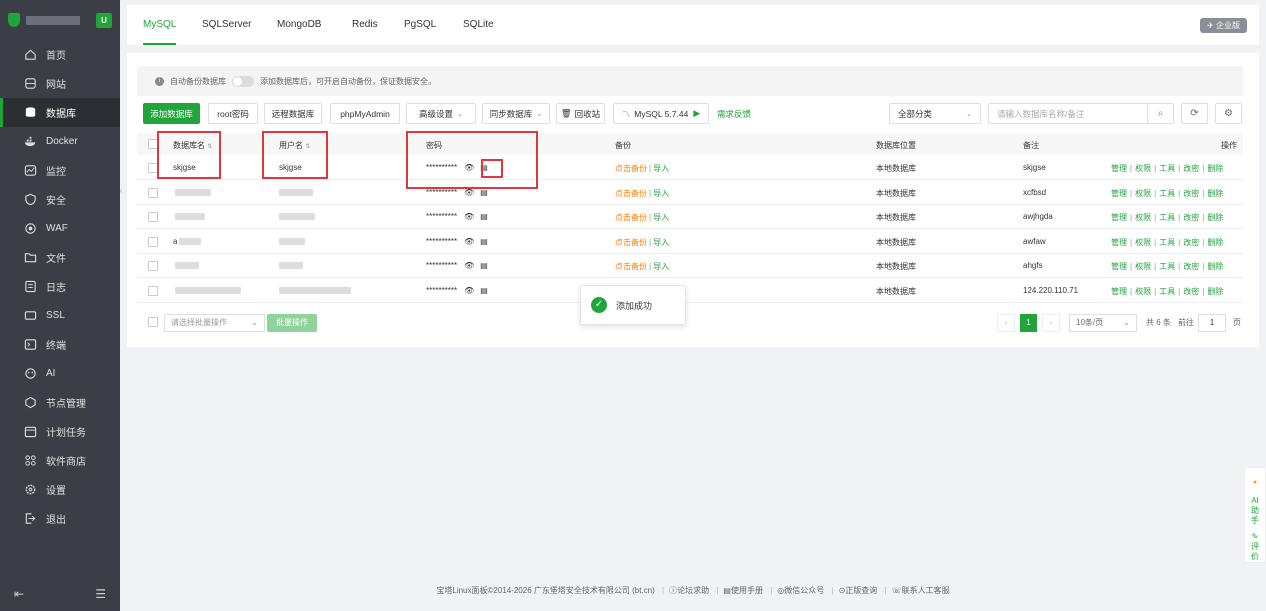 Image resolution: width=1266 pixels, height=611 pixels. Describe the element at coordinates (60, 431) in the screenshot. I see `sidebar-item-calendar: 计划任务` at that location.